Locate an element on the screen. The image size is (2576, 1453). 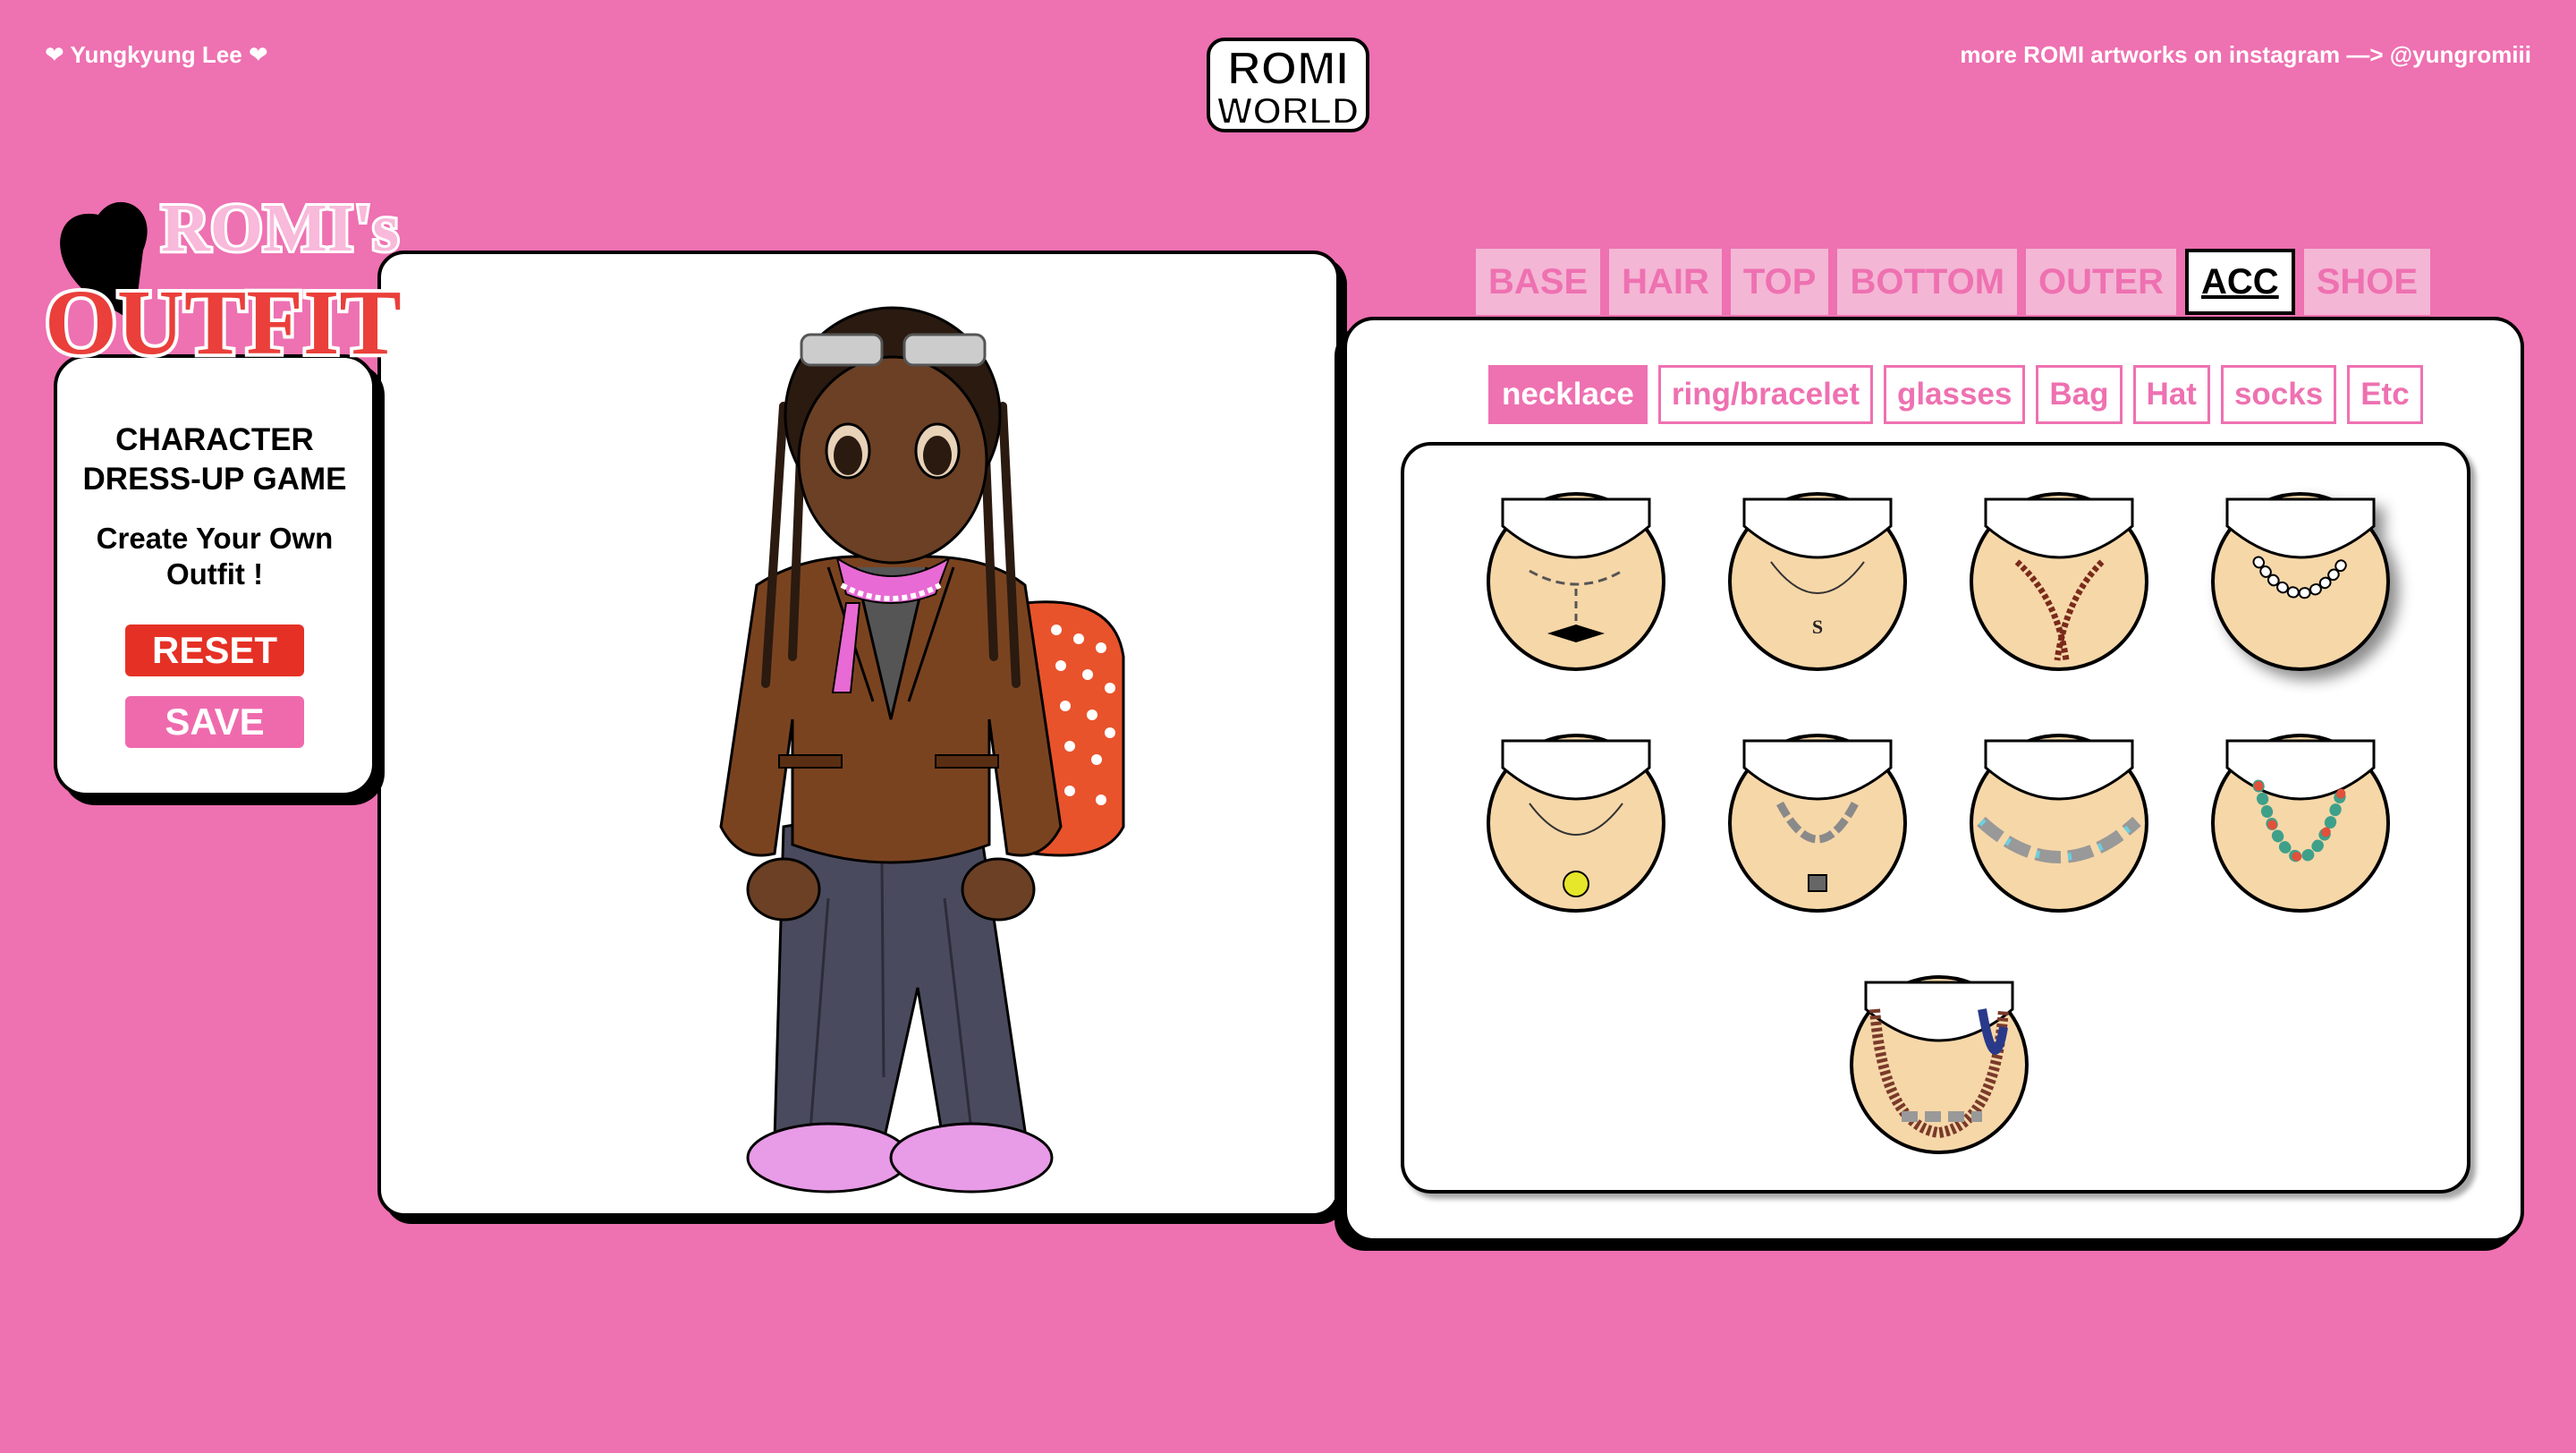
tab-shoe: SHOE is located at coordinates (2367, 282).